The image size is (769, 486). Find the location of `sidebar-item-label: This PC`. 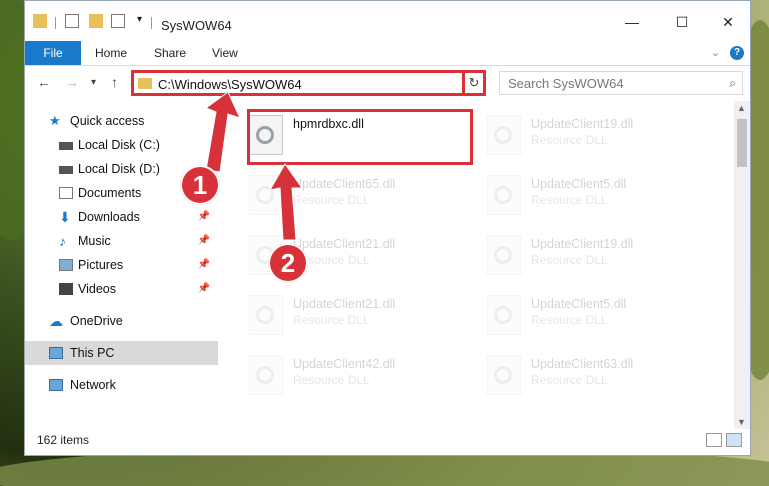

sidebar-item-label: This PC is located at coordinates (92, 353).